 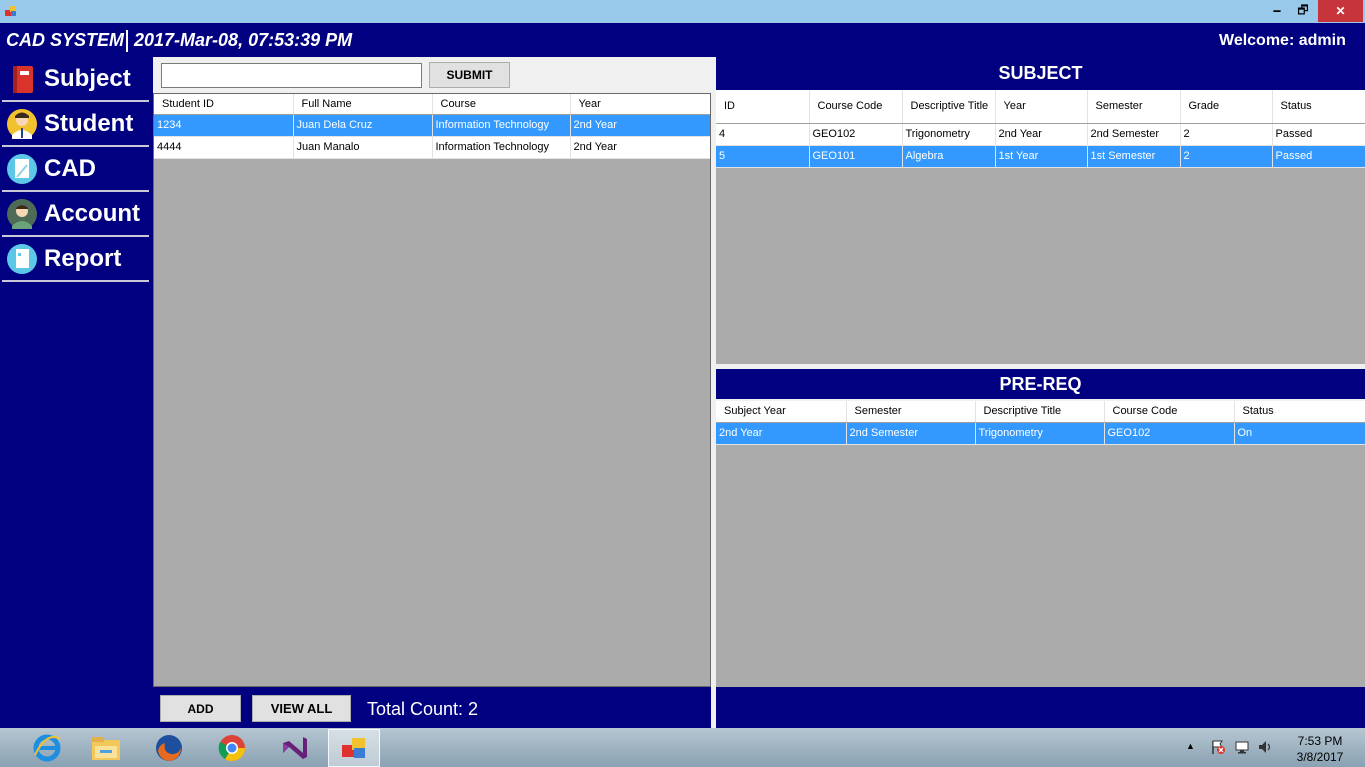 I want to click on search-input, so click(x=291, y=75).